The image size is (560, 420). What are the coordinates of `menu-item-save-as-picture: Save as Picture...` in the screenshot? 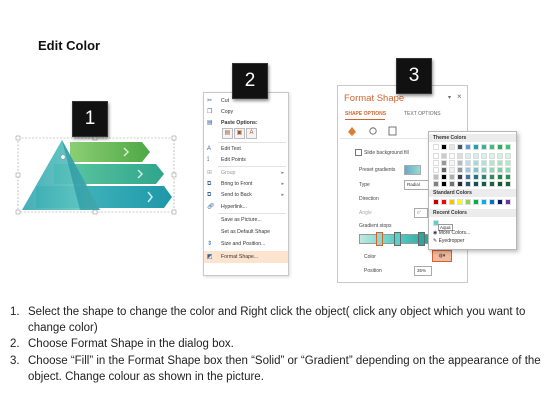 It's located at (246, 220).